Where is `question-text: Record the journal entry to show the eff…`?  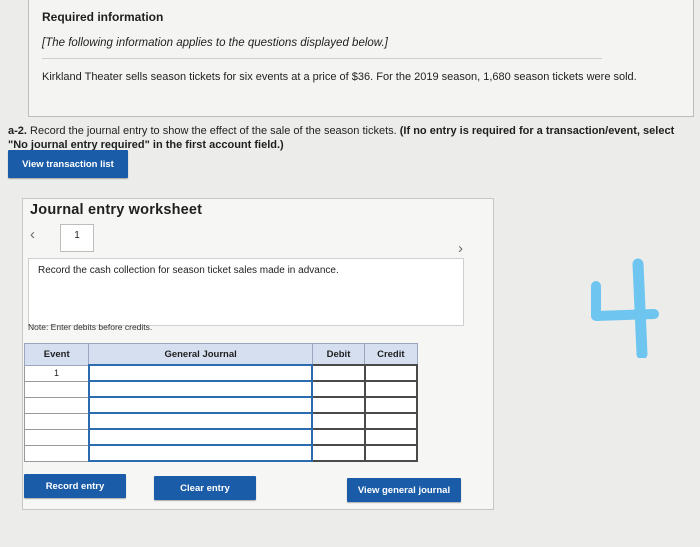
question-text: Record the journal entry to show the eff… is located at coordinates (213, 131).